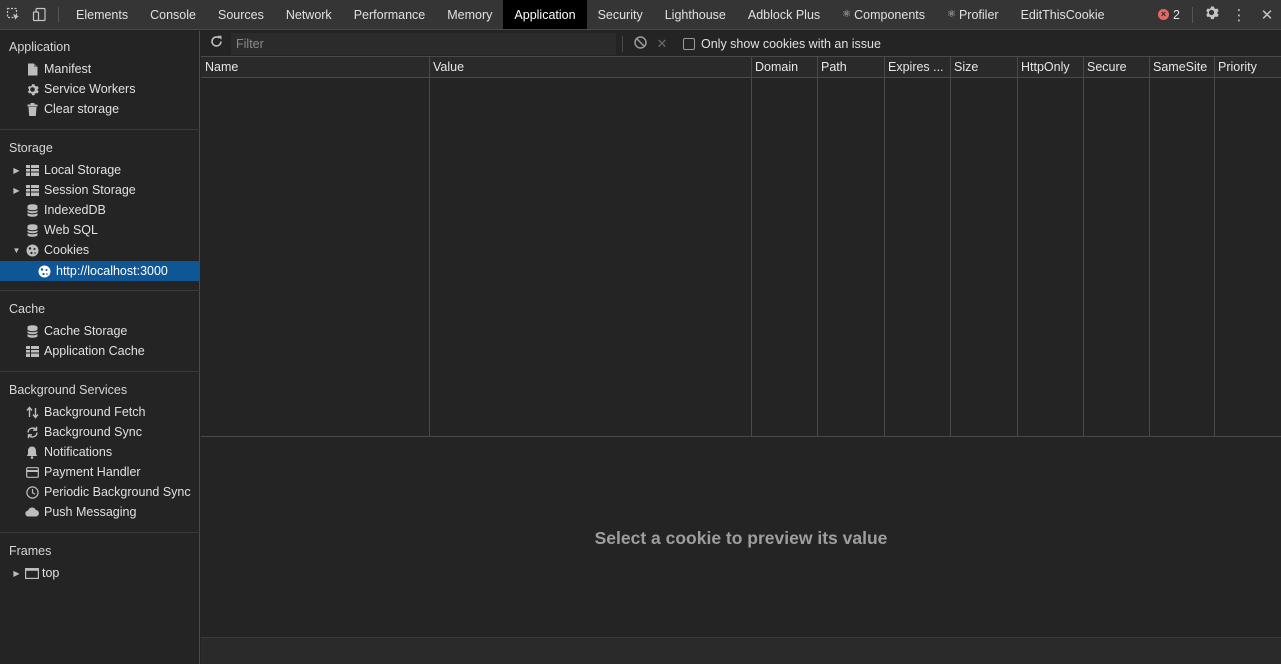  What do you see at coordinates (100, 210) in the screenshot?
I see `sidebar-item-indexeddb: IndexedDB` at bounding box center [100, 210].